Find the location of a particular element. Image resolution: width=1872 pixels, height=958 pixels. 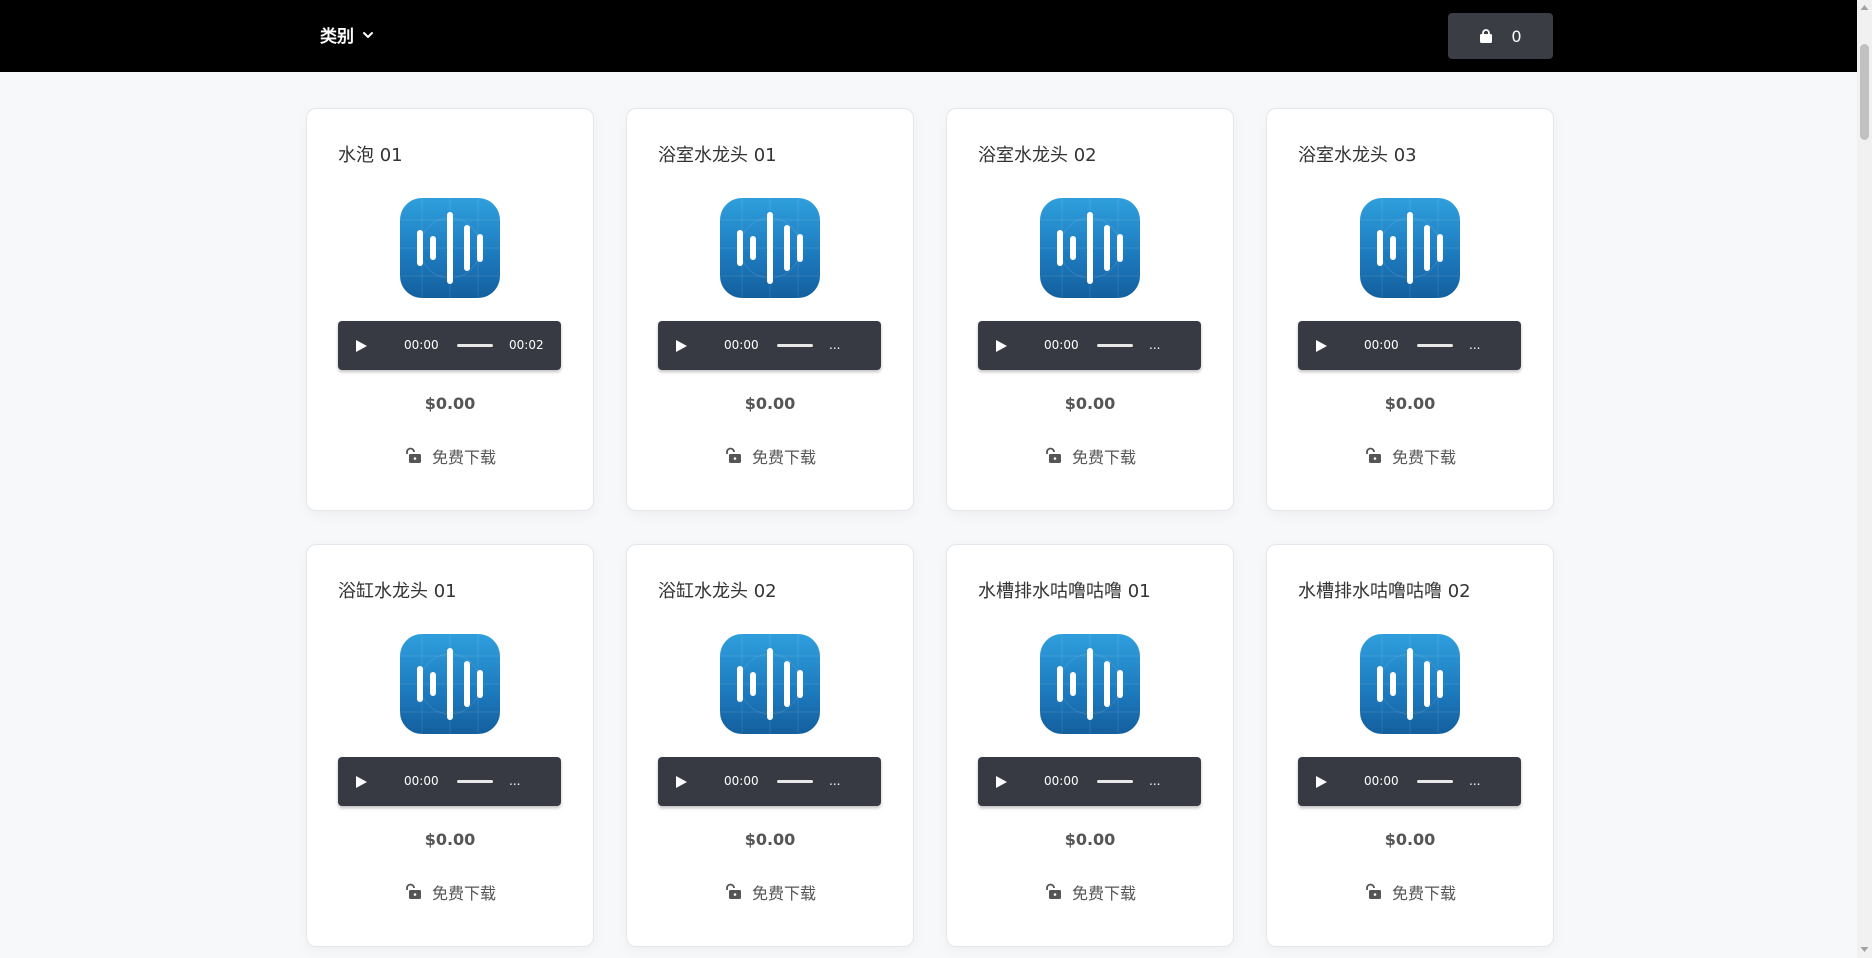

product-card: 浴室水龙头 02 00:00 ... $0.00 免费下载 is located at coordinates (1090, 309).